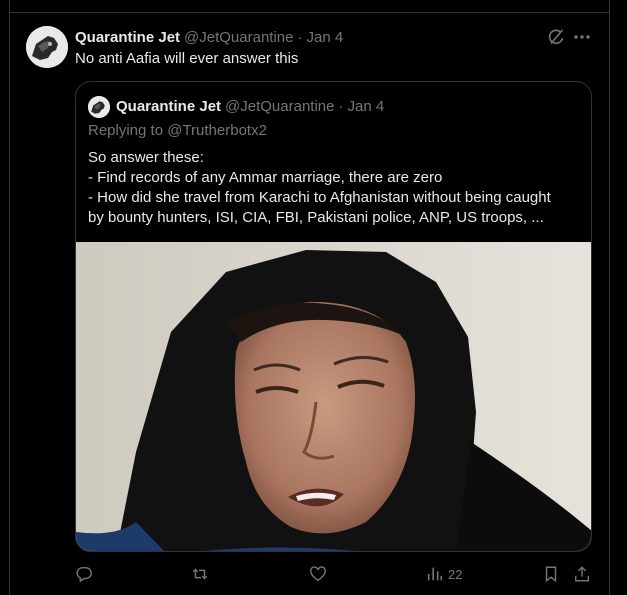 This screenshot has height=595, width=627. I want to click on author-name: Quarantine Jet, so click(127, 37).